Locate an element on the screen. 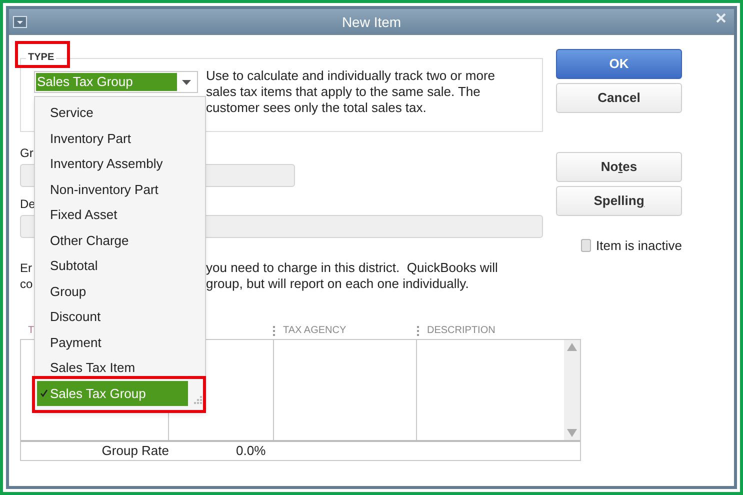 This screenshot has height=495, width=743. type-dropdown: Sales Tax Group is located at coordinates (116, 82).